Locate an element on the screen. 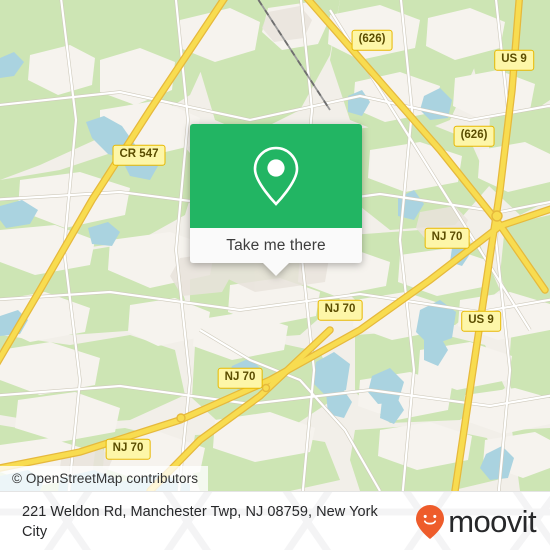 This screenshot has height=550, width=550. popup-icon-panel is located at coordinates (276, 176).